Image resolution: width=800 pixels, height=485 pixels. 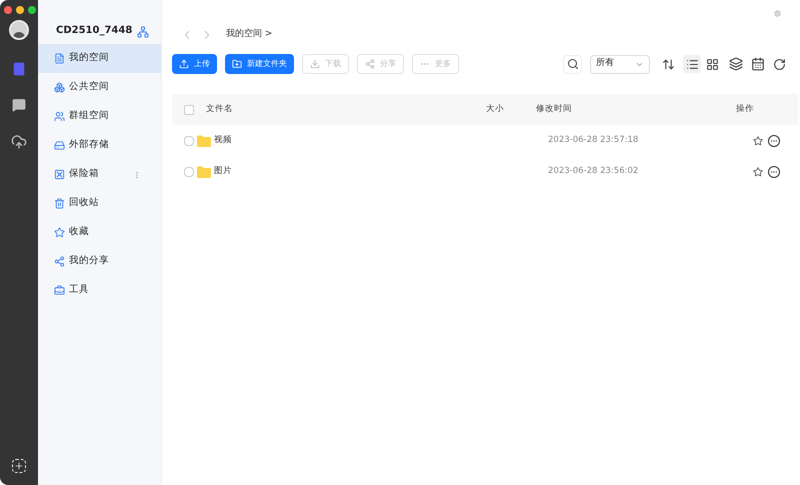 What do you see at coordinates (554, 109) in the screenshot?
I see `column-header: 修改时间` at bounding box center [554, 109].